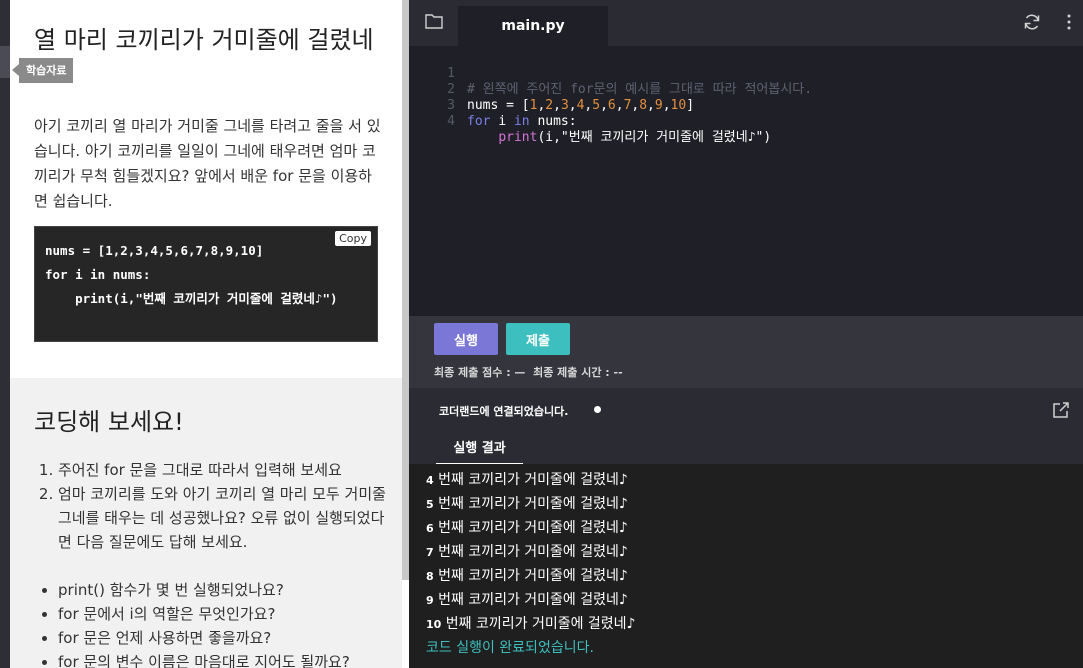 The width and height of the screenshot is (1083, 668). What do you see at coordinates (434, 624) in the screenshot?
I see `output-number: 10` at bounding box center [434, 624].